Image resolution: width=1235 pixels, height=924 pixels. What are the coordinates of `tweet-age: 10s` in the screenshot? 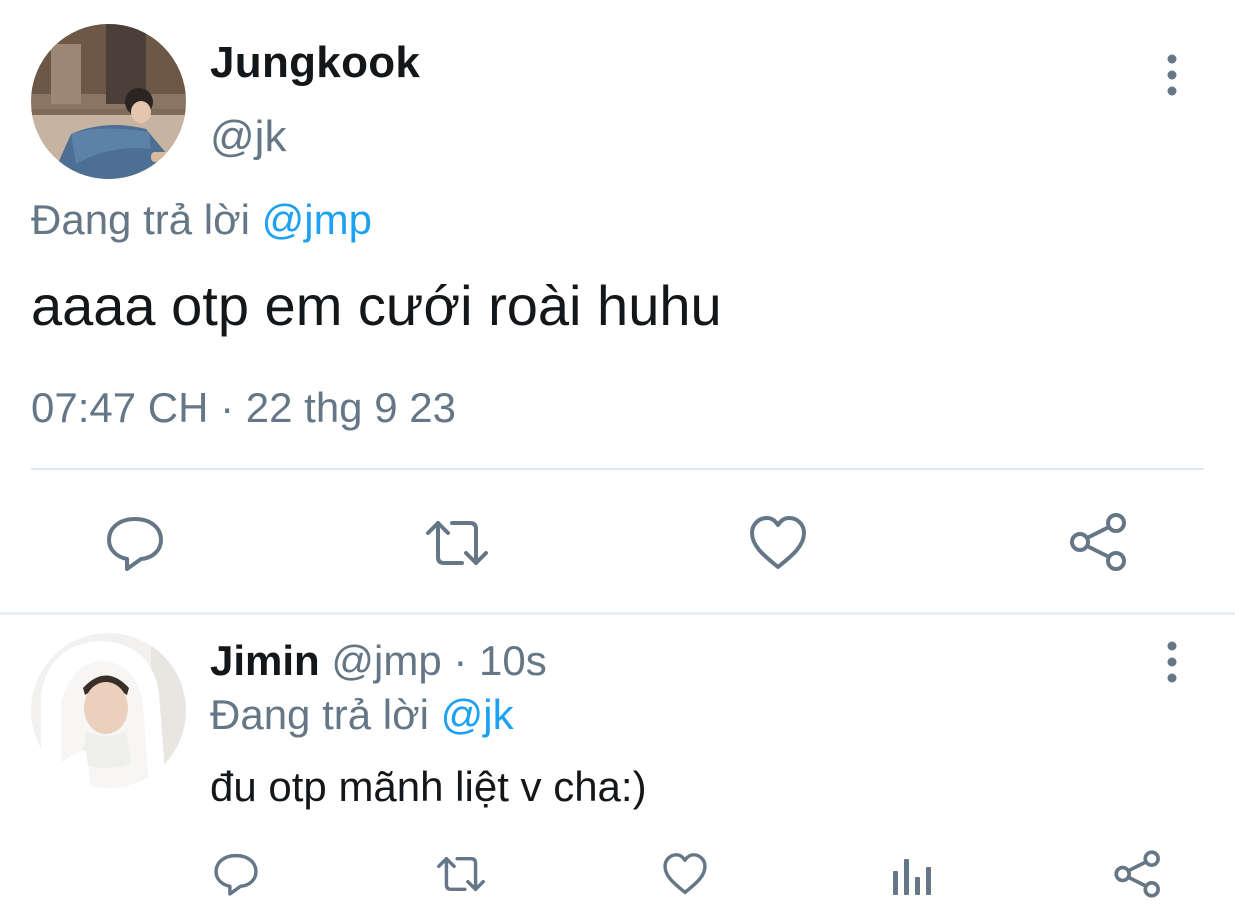 It's located at (513, 660).